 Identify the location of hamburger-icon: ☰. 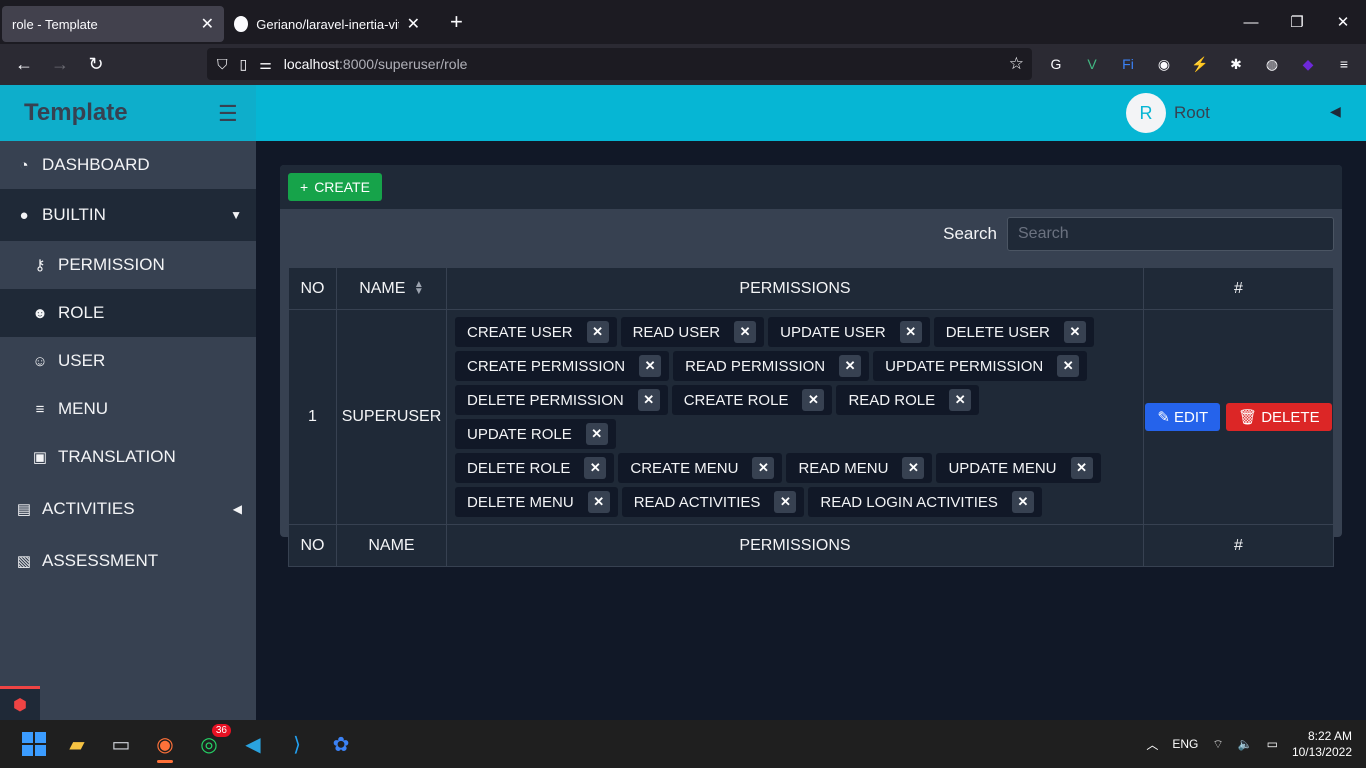
(228, 114).